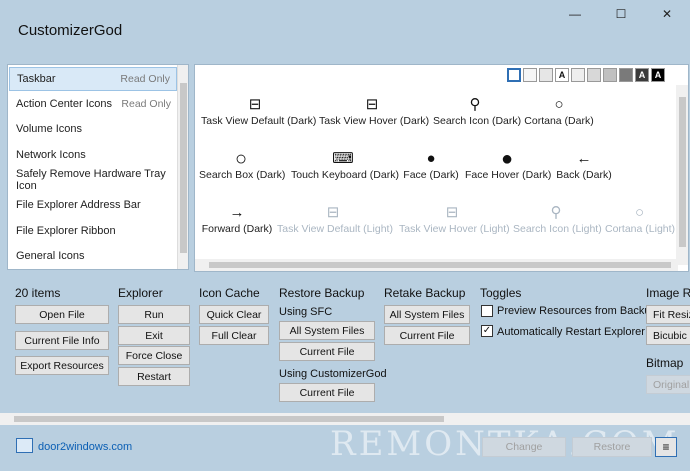 The image size is (690, 471). I want to click on list-item-network-icons: Network Icons, so click(93, 155).